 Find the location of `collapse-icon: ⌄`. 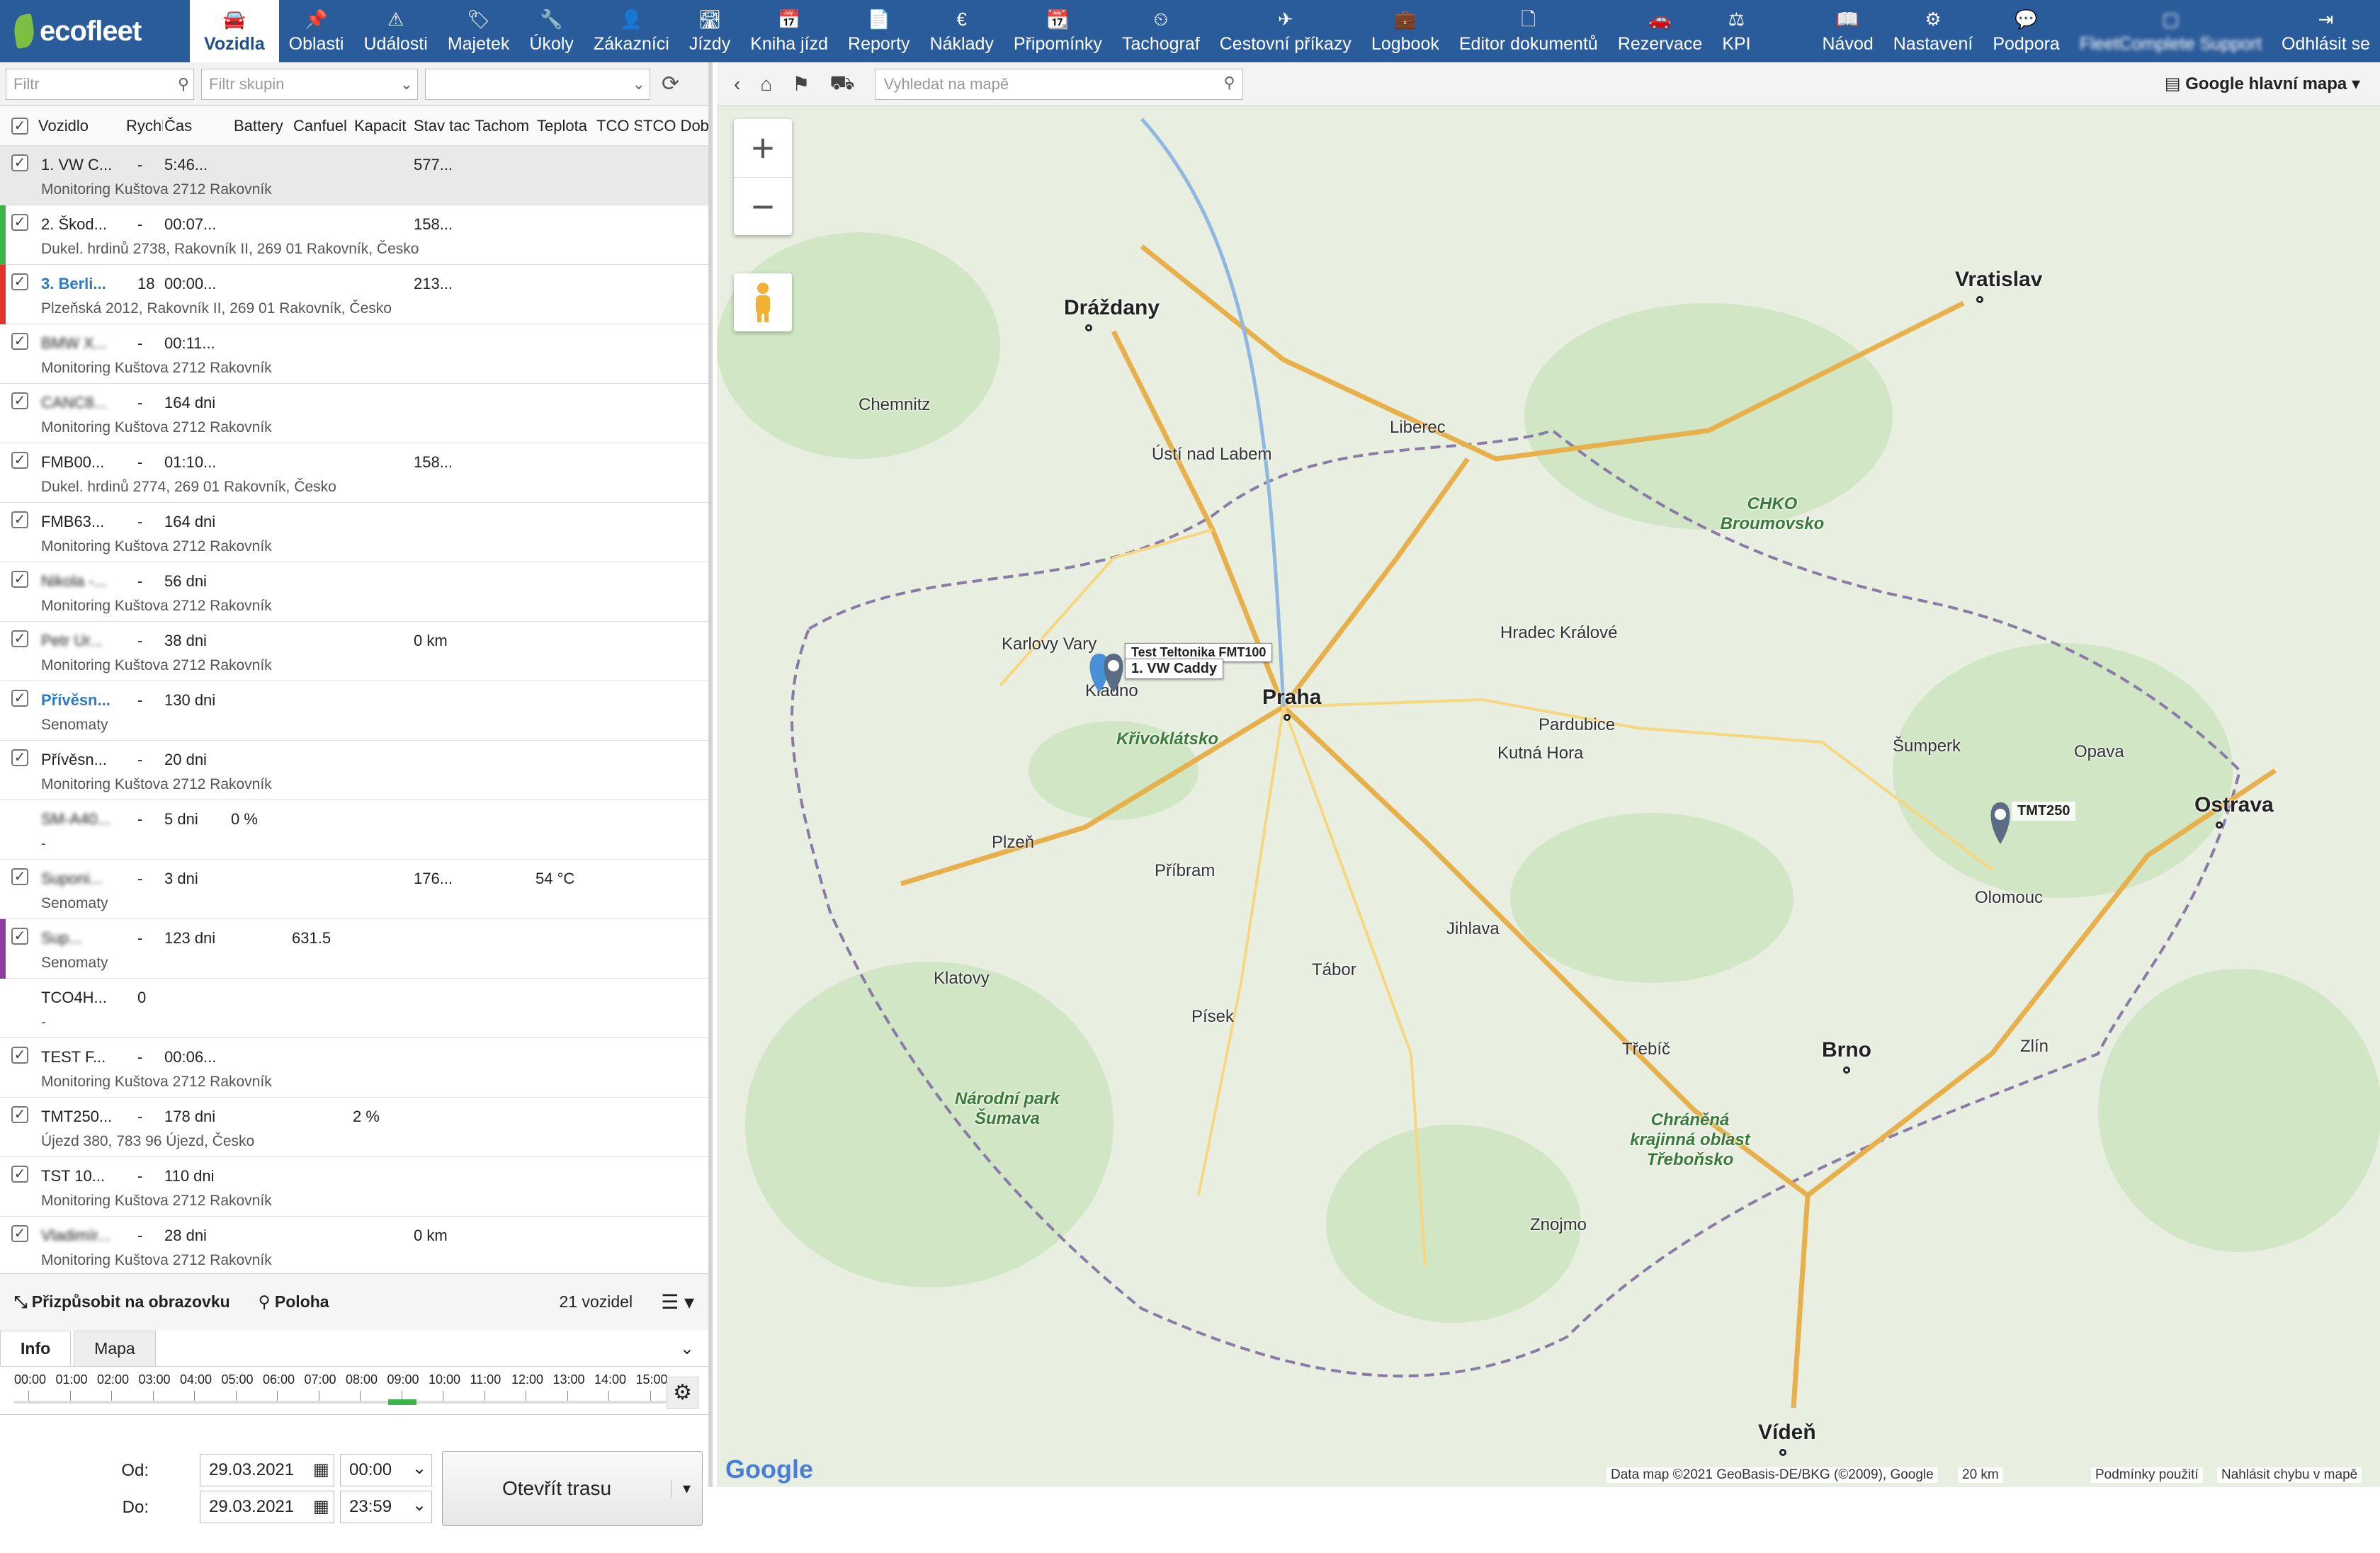

collapse-icon: ⌄ is located at coordinates (687, 1348).